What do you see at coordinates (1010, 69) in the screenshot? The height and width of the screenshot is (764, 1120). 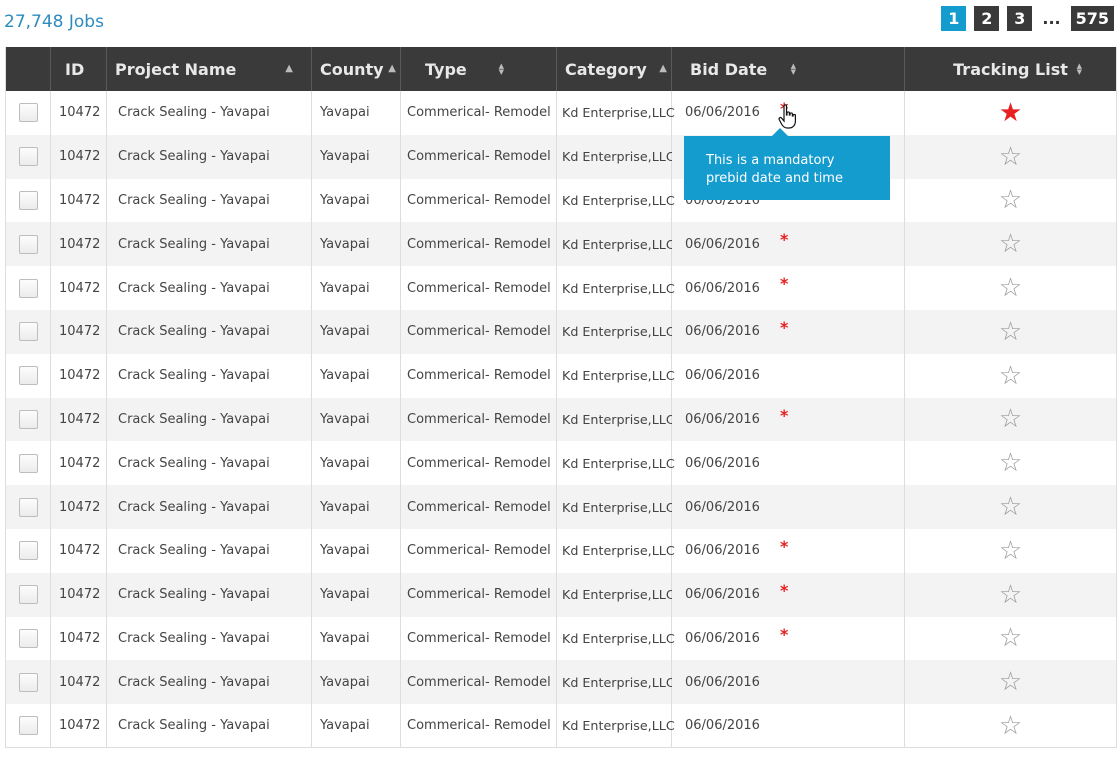 I see `column-header-tracking-list: Tracking List ▲ ▼` at bounding box center [1010, 69].